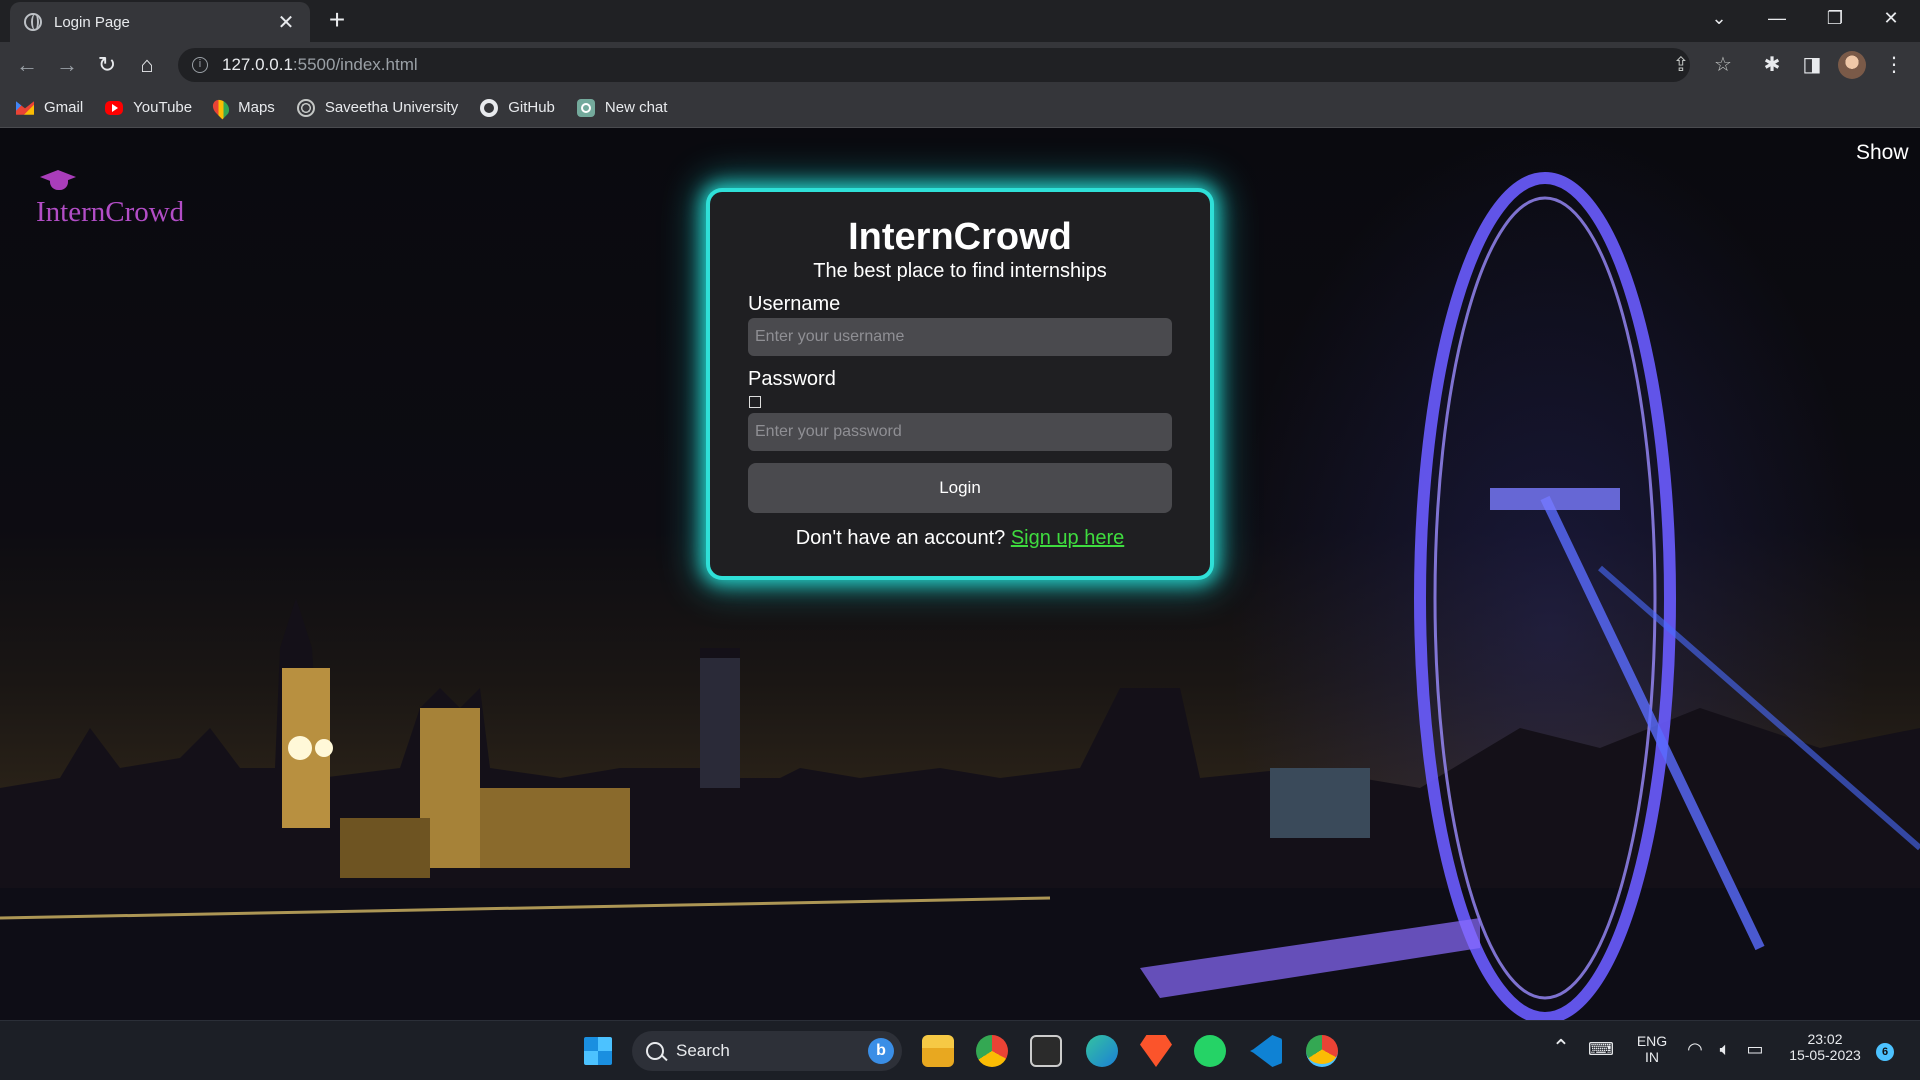 The height and width of the screenshot is (1080, 1920). What do you see at coordinates (160, 22) in the screenshot?
I see `browser-tab: Login Page ✕` at bounding box center [160, 22].